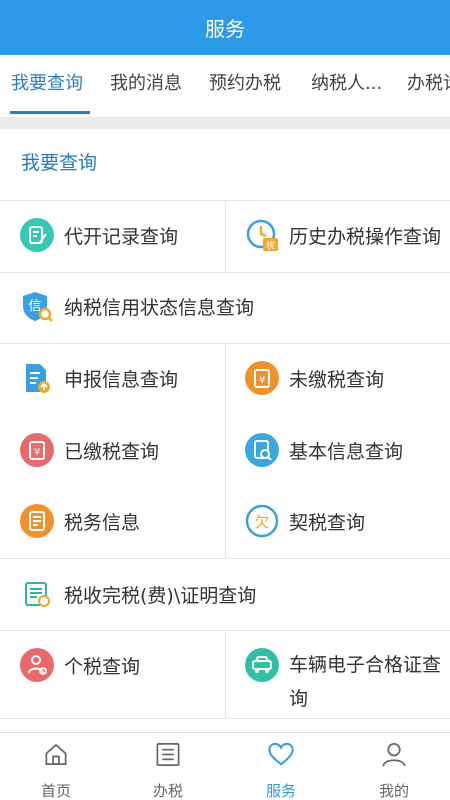 The width and height of the screenshot is (450, 800). What do you see at coordinates (167, 791) in the screenshot?
I see `nav-label: 办税` at bounding box center [167, 791].